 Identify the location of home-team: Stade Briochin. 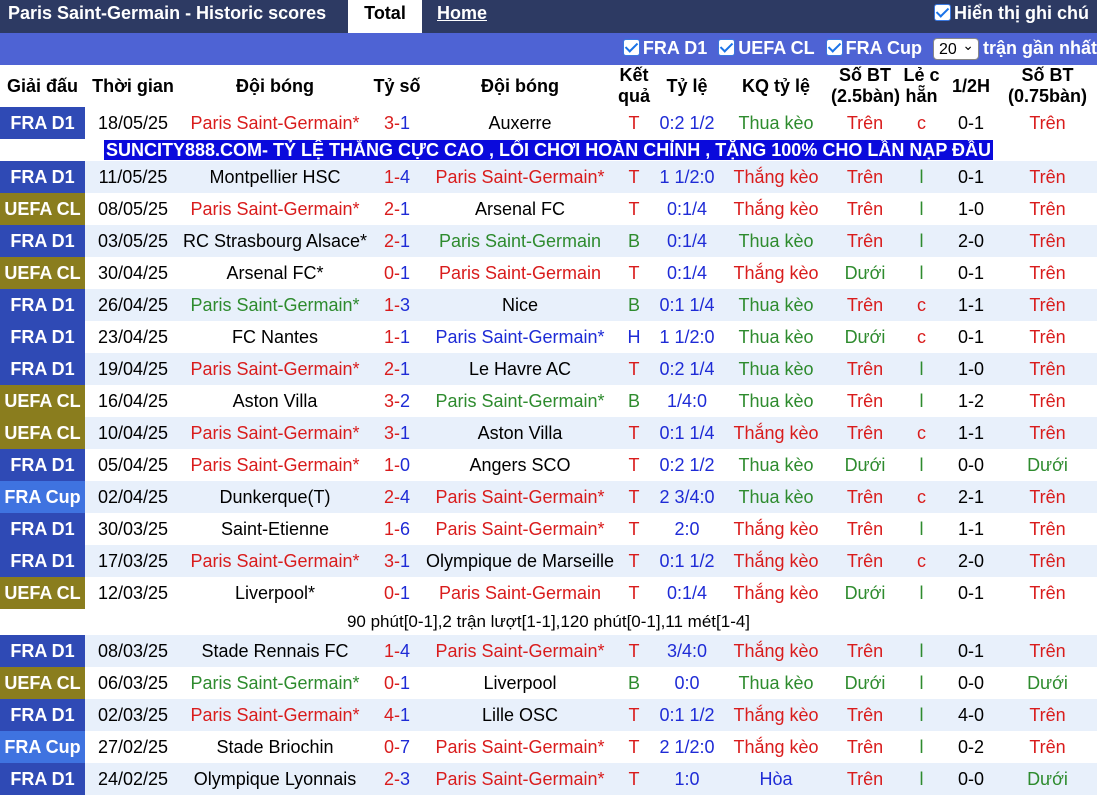
(275, 747).